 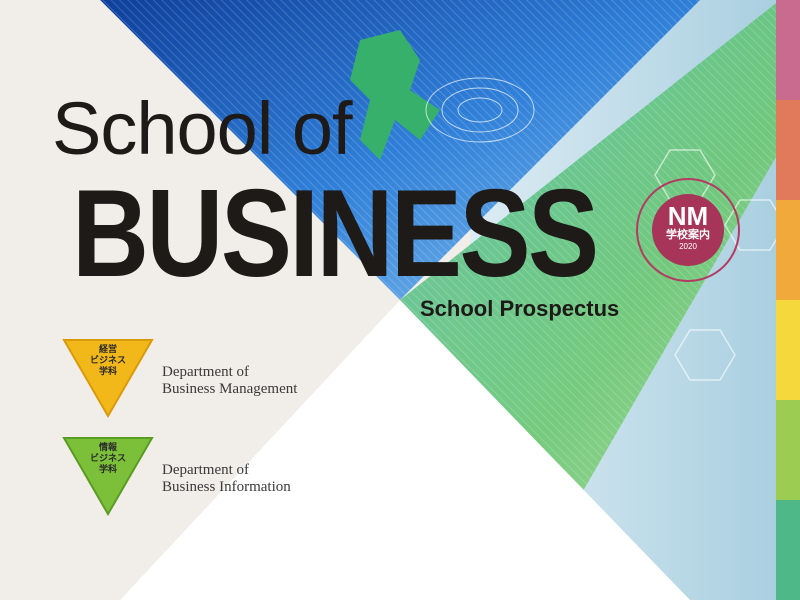 What do you see at coordinates (226, 478) in the screenshot?
I see `department-name: Department of Business Information` at bounding box center [226, 478].